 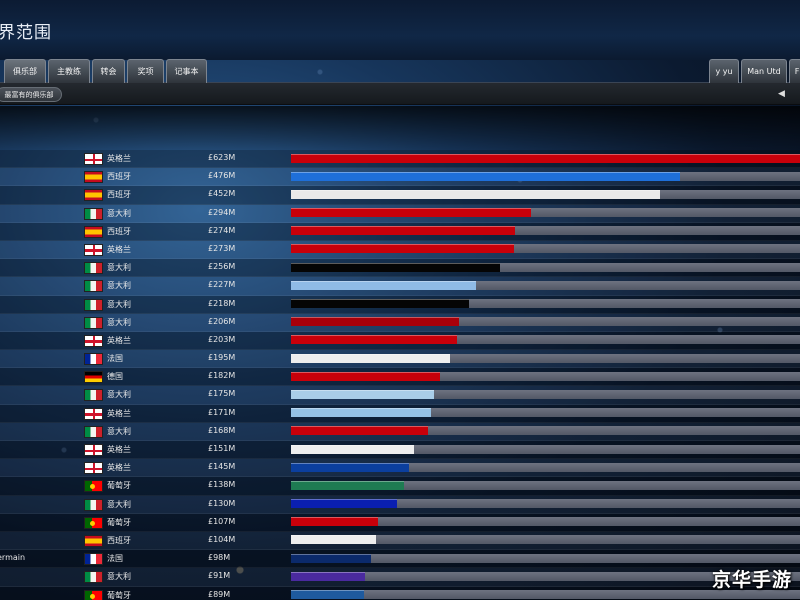 I want to click on table-row: 英格兰 £151M, so click(x=400, y=450).